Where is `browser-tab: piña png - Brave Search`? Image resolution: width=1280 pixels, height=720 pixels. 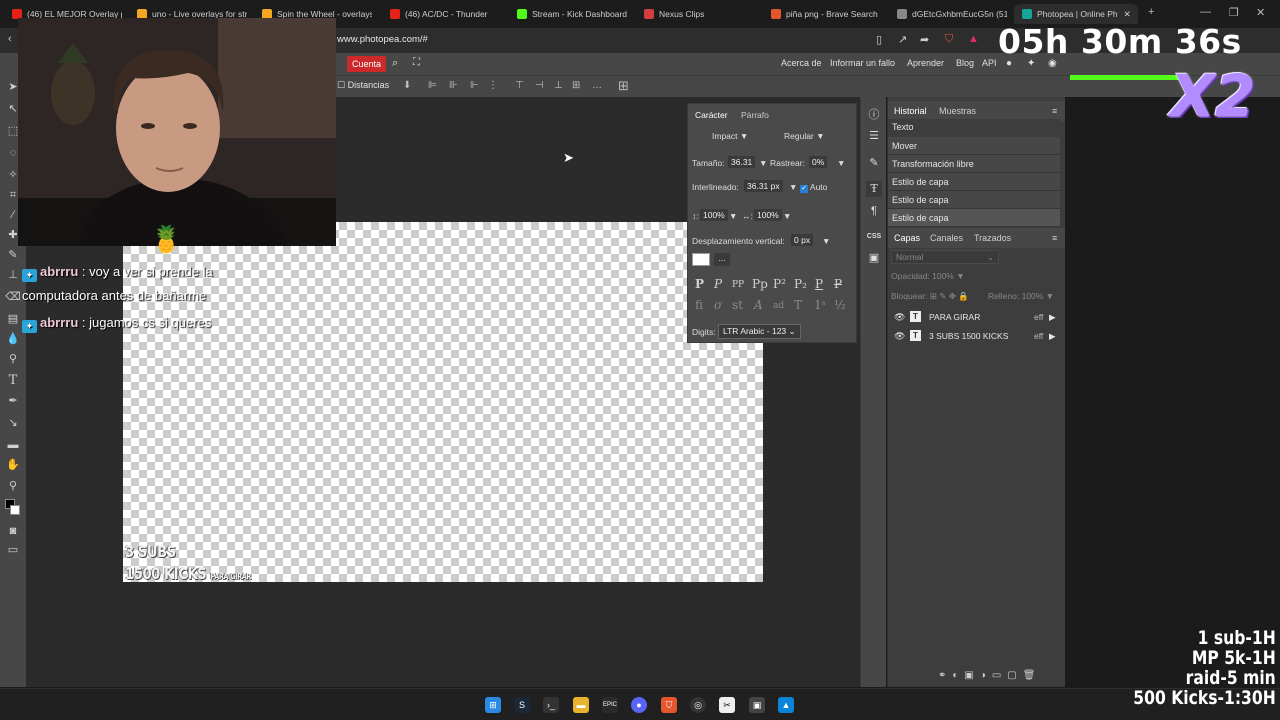 browser-tab: piña png - Brave Search is located at coordinates (826, 14).